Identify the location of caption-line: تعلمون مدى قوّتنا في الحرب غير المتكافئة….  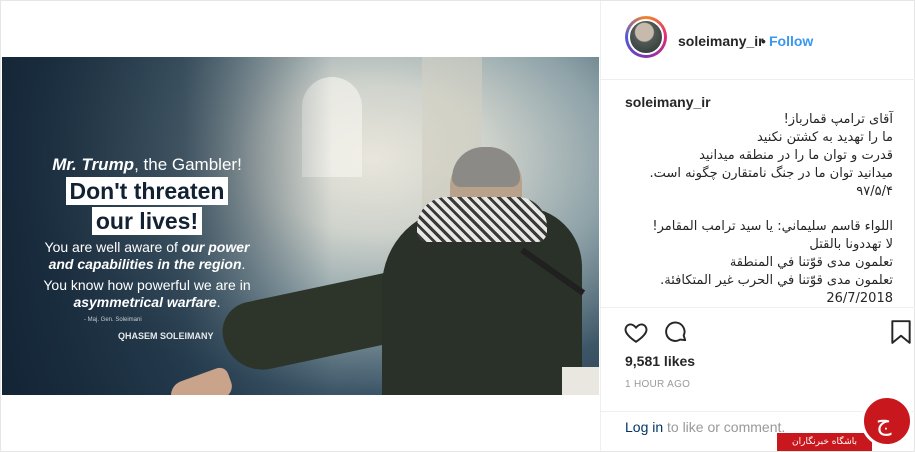
(776, 280).